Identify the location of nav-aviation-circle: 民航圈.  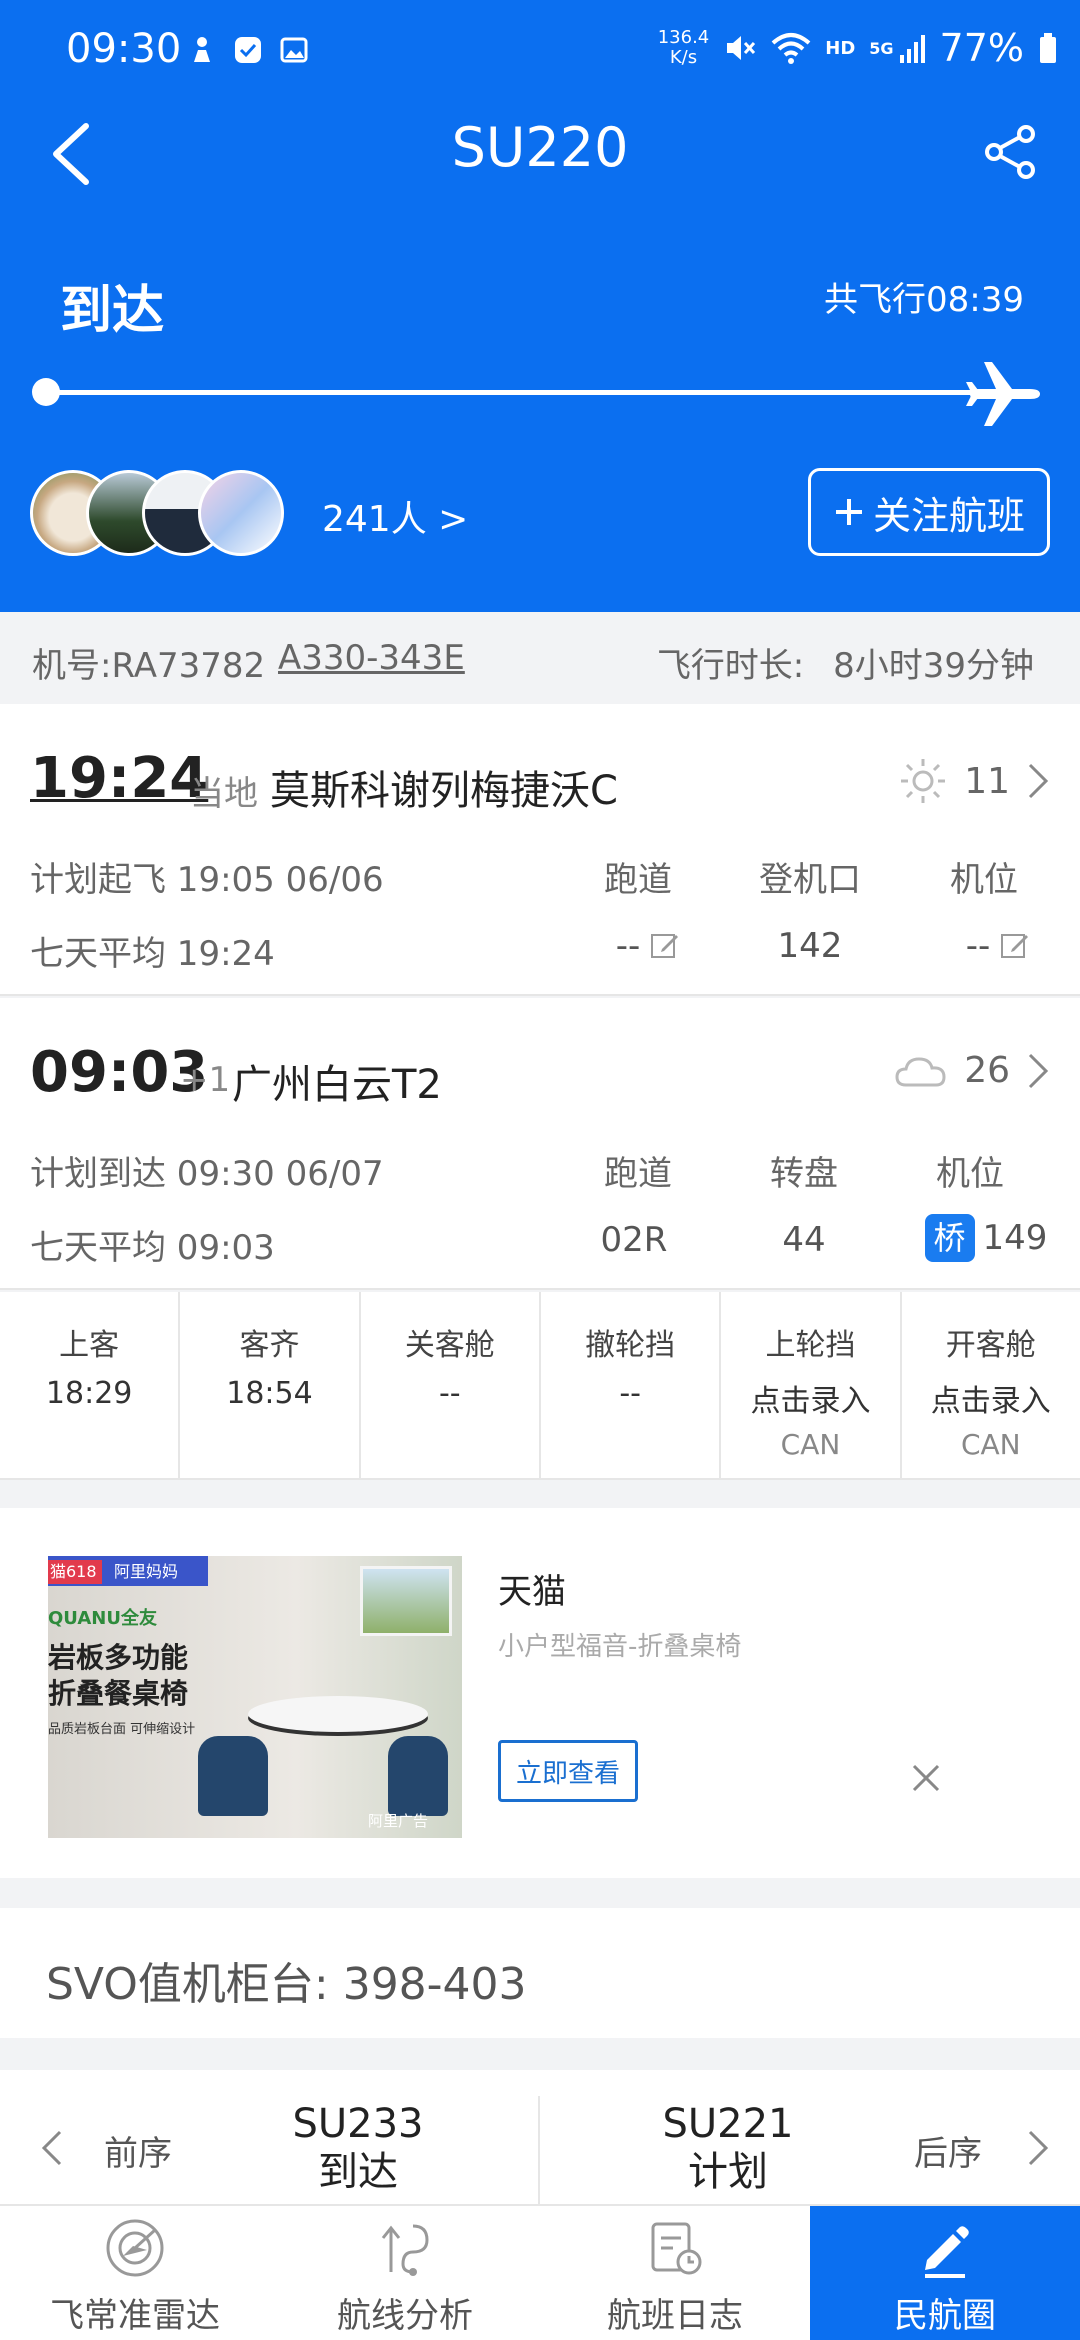
(945, 2273).